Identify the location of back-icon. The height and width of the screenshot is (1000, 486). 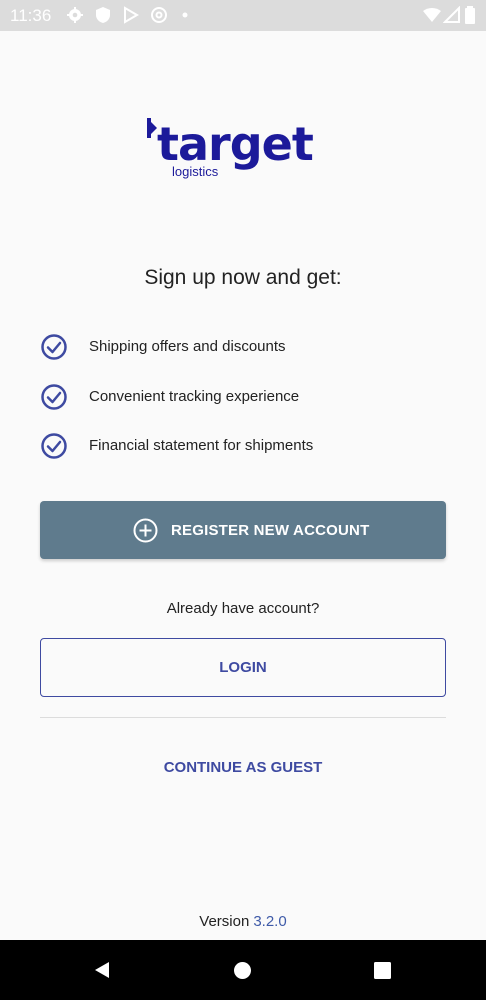
(102, 970).